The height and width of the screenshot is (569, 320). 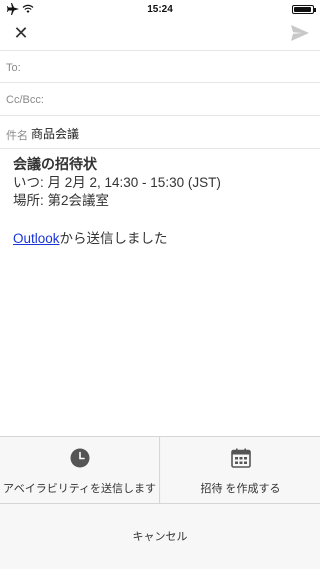 I want to click on send-icon, so click(x=300, y=33).